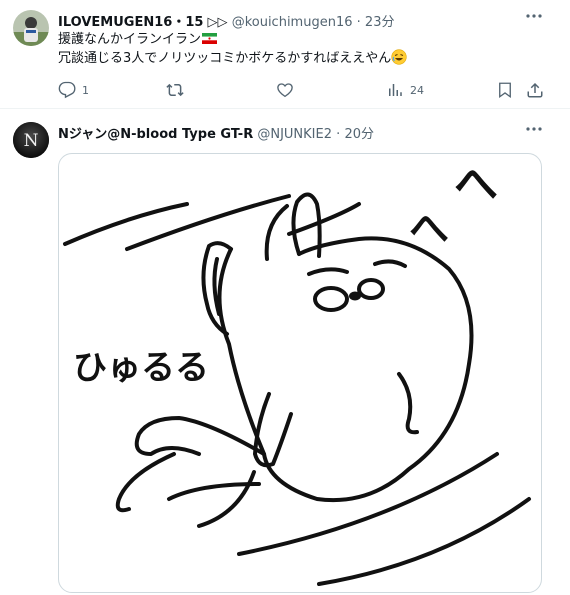  What do you see at coordinates (303, 90) in the screenshot?
I see `action-bar: 1 24` at bounding box center [303, 90].